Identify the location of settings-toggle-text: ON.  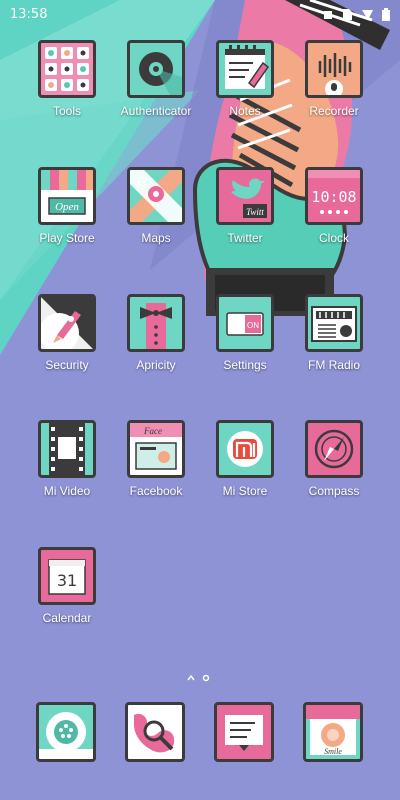
(253, 325).